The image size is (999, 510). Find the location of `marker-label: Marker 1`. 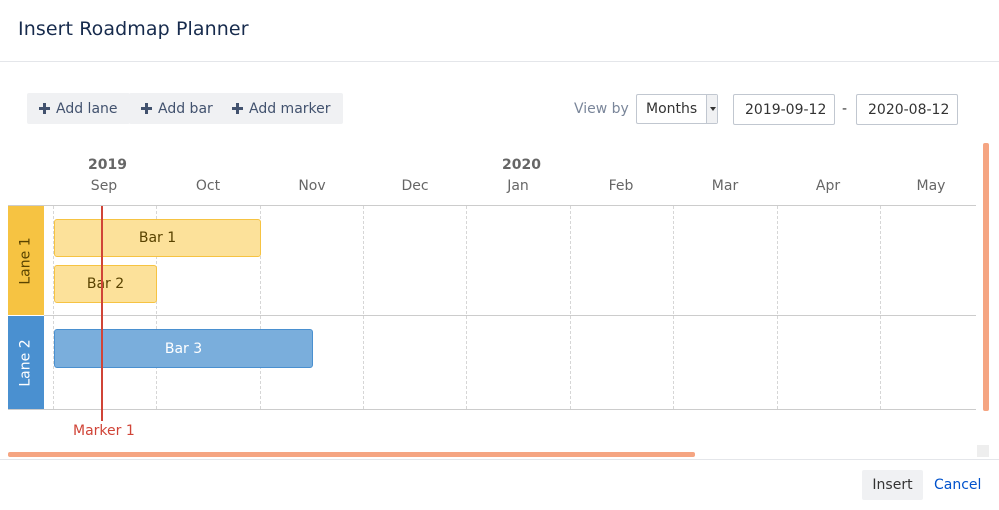

marker-label: Marker 1 is located at coordinates (104, 431).